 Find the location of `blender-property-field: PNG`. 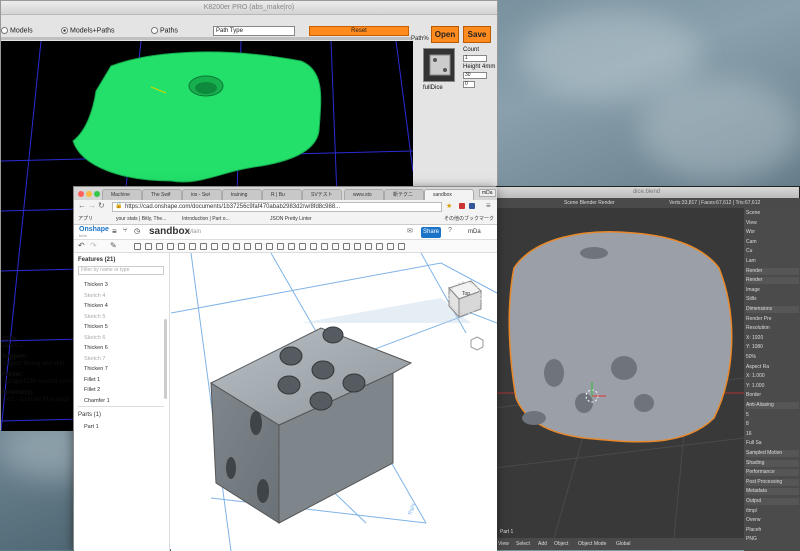

blender-property-field: PNG is located at coordinates (772, 539).